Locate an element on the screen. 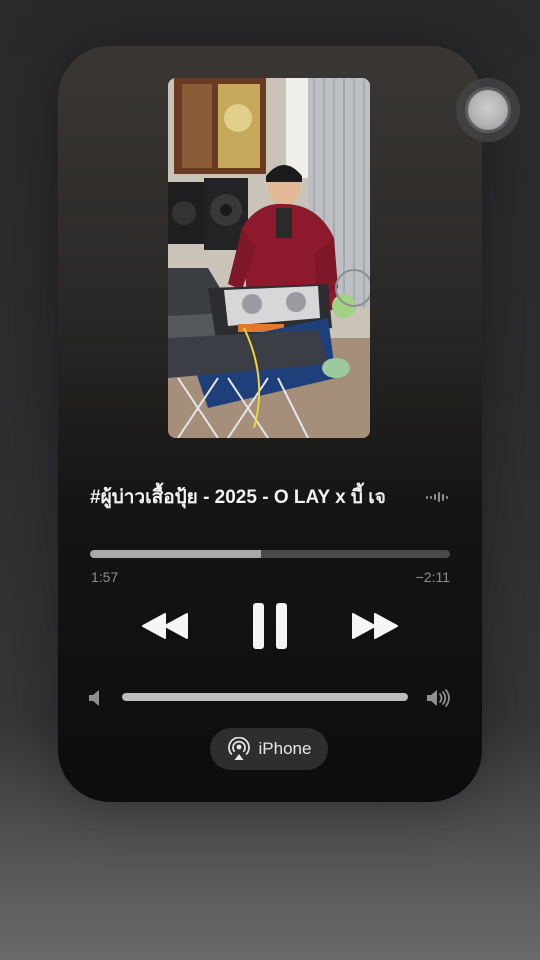 The width and height of the screenshot is (540, 960). transport-controls is located at coordinates (270, 626).